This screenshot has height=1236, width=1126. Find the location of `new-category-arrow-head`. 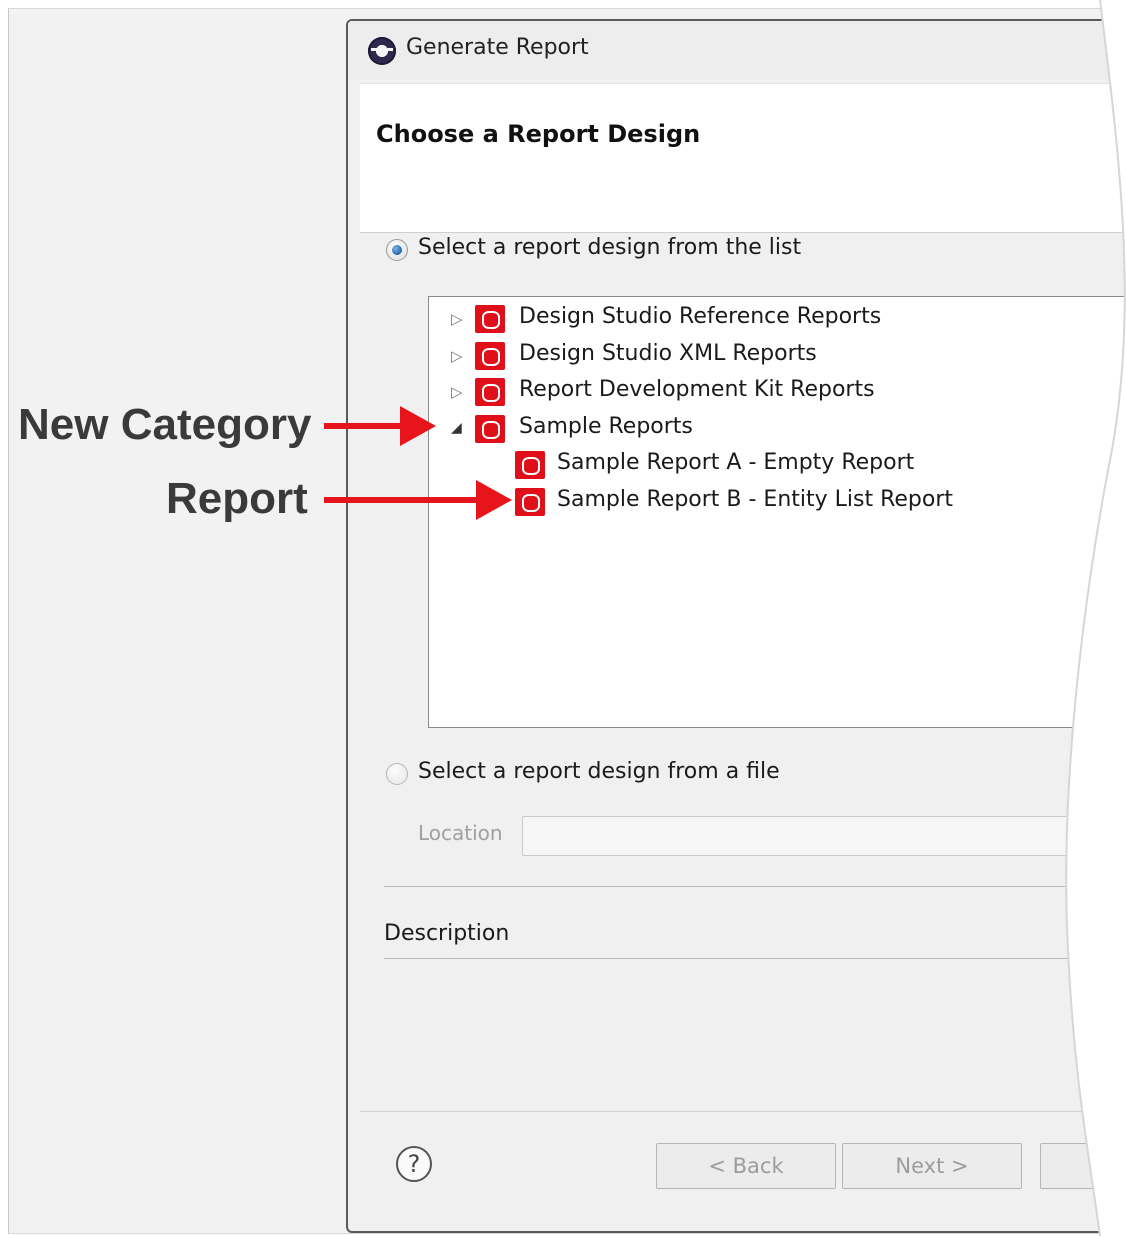

new-category-arrow-head is located at coordinates (418, 426).